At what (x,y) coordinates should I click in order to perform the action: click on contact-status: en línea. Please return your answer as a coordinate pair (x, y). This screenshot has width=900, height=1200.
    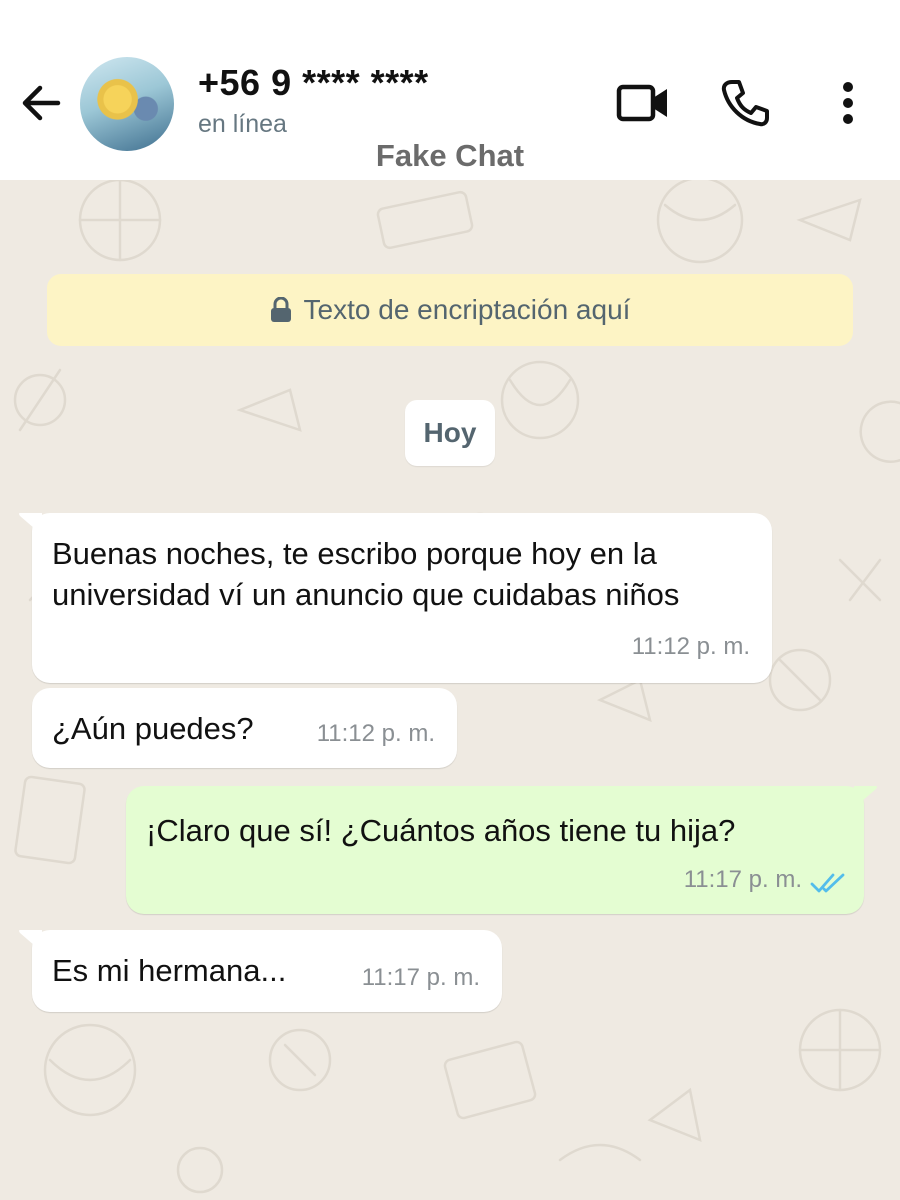
    Looking at the image, I should click on (242, 124).